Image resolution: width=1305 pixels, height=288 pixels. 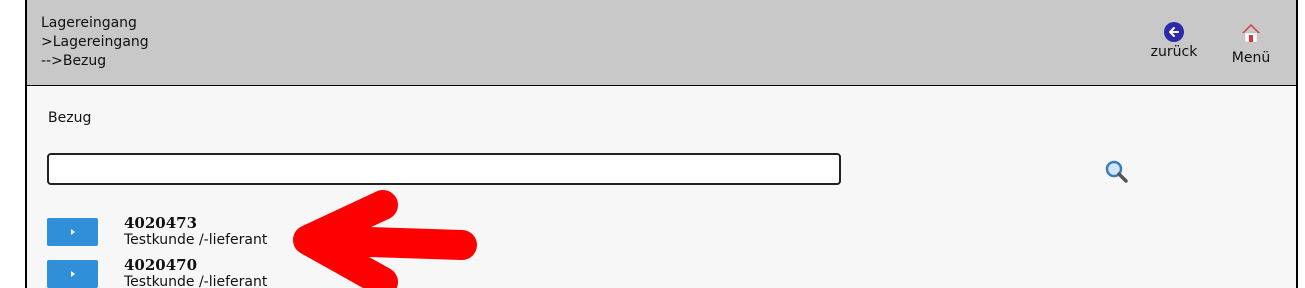 What do you see at coordinates (1251, 33) in the screenshot?
I see `home-icon` at bounding box center [1251, 33].